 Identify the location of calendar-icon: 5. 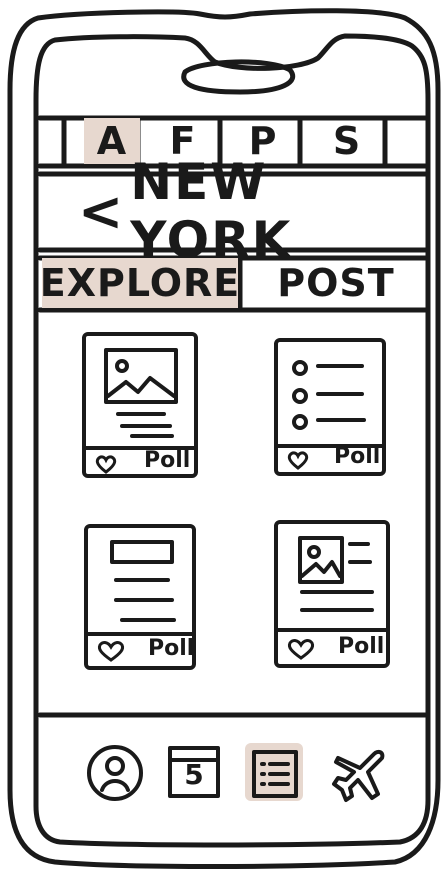
(194, 772).